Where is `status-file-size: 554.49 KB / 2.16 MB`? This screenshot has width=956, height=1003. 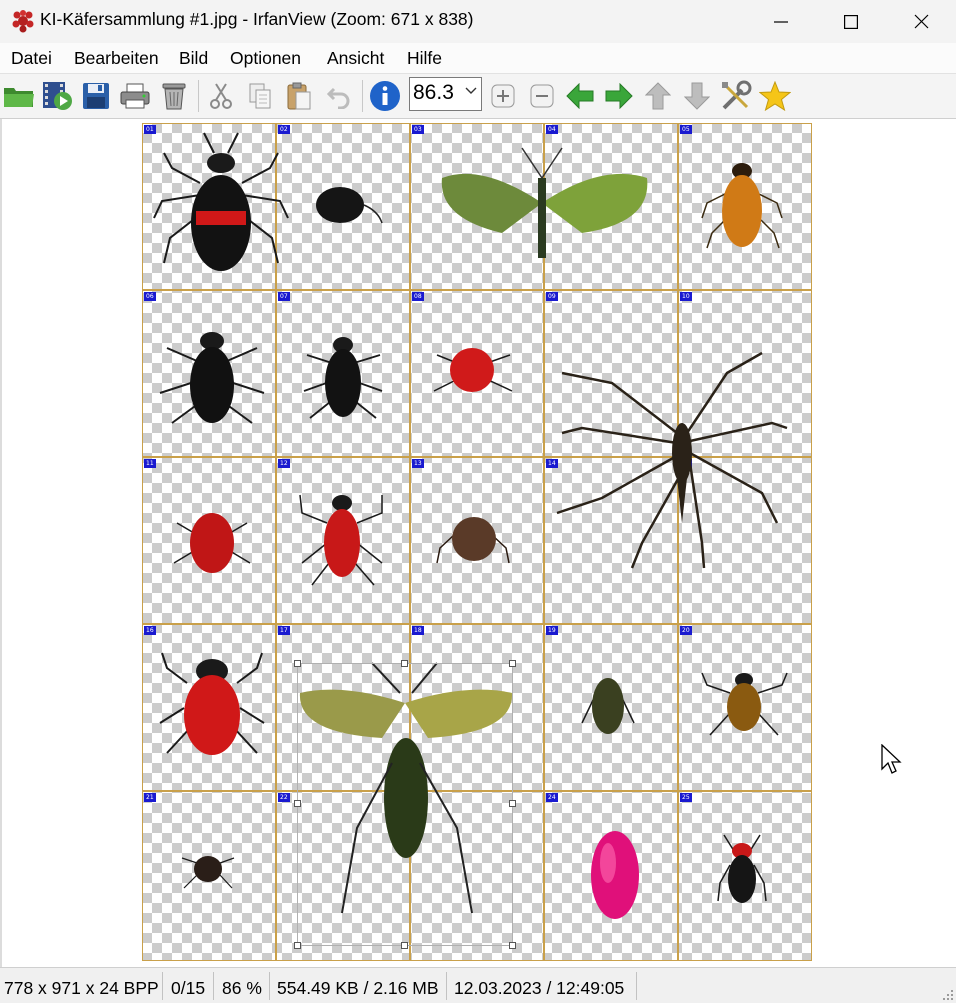 status-file-size: 554.49 KB / 2.16 MB is located at coordinates (358, 988).